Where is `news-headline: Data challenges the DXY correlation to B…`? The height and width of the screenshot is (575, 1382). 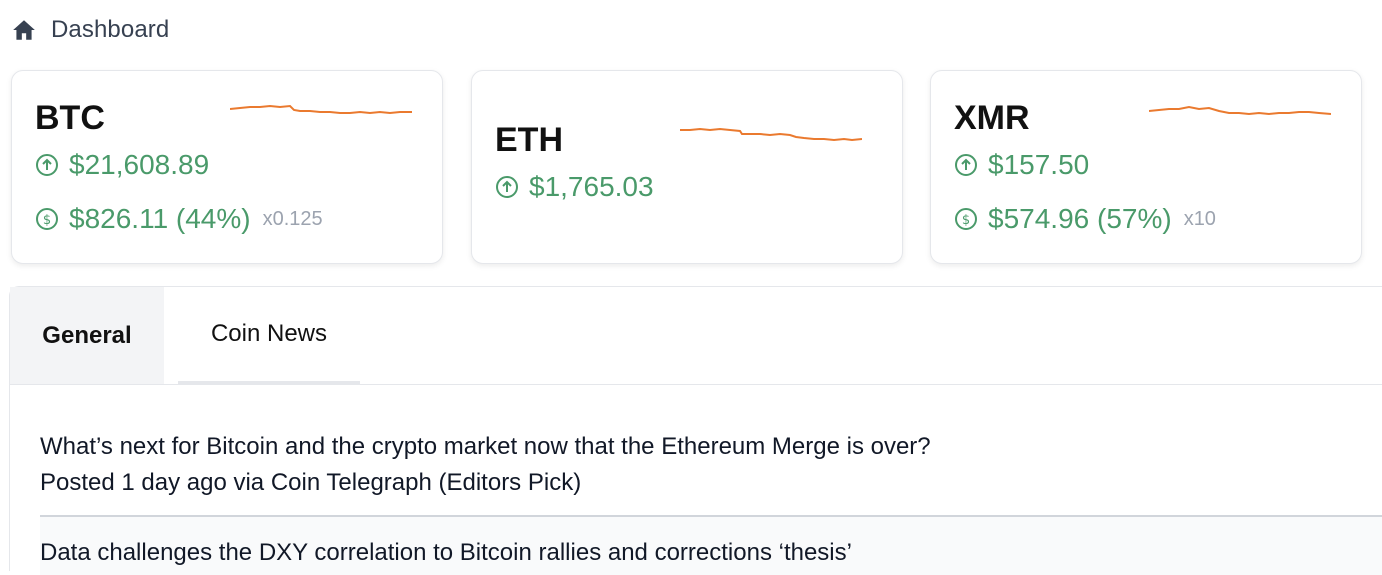
news-headline: Data challenges the DXY correlation to B… is located at coordinates (711, 553).